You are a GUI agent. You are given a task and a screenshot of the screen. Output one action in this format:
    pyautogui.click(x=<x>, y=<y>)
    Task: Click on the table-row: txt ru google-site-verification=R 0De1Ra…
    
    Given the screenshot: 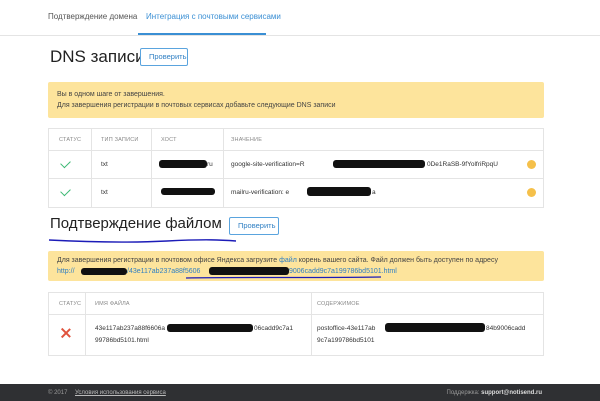 What is the action you would take?
    pyautogui.click(x=296, y=165)
    